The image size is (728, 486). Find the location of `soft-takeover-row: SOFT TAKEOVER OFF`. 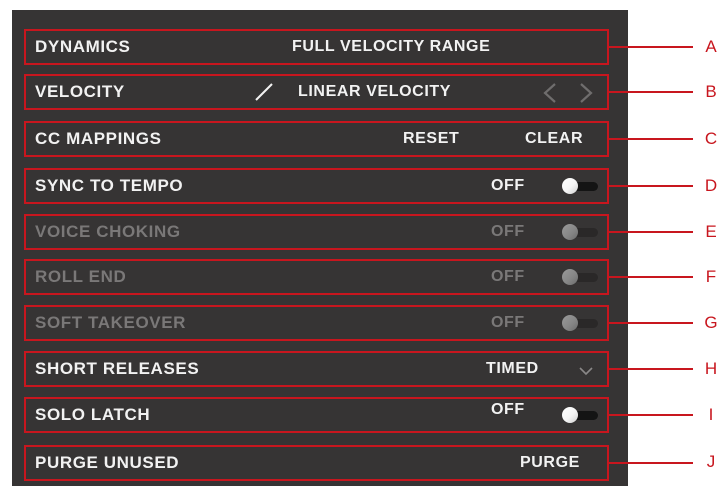

soft-takeover-row: SOFT TAKEOVER OFF is located at coordinates (316, 323).